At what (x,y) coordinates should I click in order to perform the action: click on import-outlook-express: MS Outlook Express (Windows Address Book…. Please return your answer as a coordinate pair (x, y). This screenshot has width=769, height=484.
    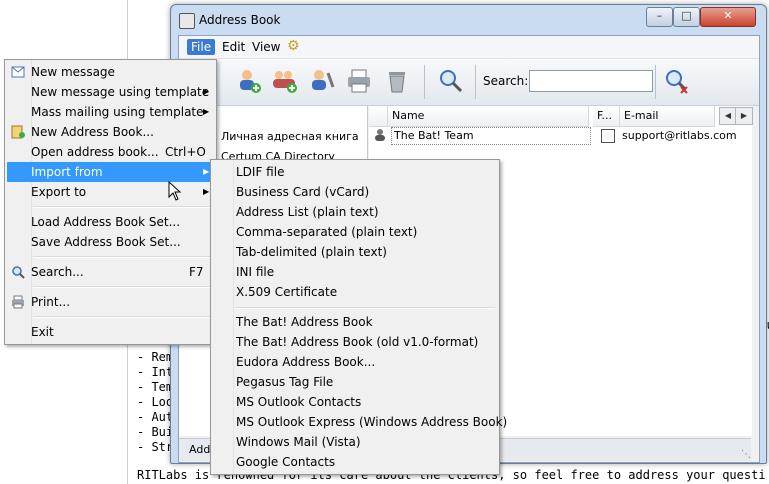
    Looking at the image, I should click on (371, 422).